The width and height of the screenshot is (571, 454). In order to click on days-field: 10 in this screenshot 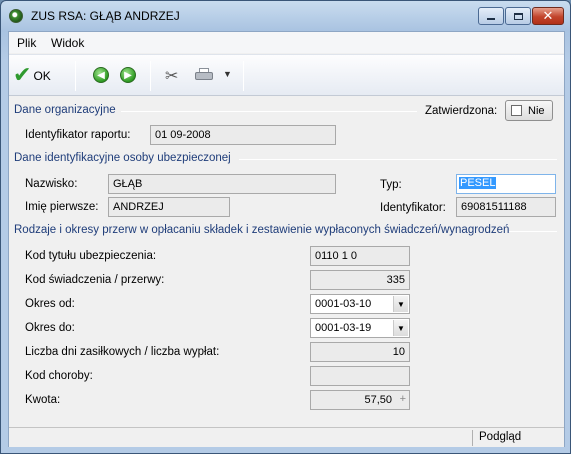, I will do `click(360, 352)`.